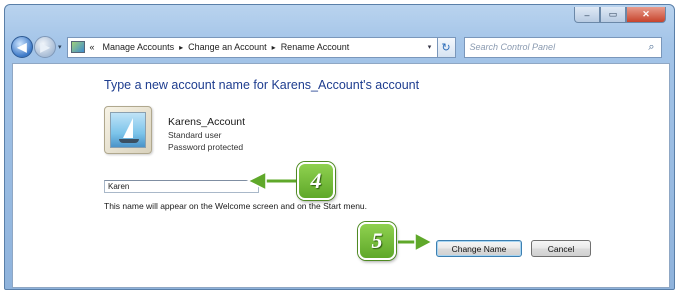 The width and height of the screenshot is (679, 294). What do you see at coordinates (646, 15) in the screenshot?
I see `close-button: ✕` at bounding box center [646, 15].